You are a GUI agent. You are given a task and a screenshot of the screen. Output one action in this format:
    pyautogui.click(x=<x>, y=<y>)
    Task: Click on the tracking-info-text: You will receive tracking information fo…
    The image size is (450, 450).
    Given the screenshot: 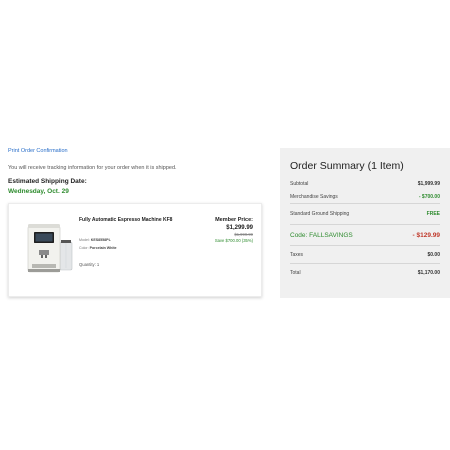 What is the action you would take?
    pyautogui.click(x=92, y=168)
    